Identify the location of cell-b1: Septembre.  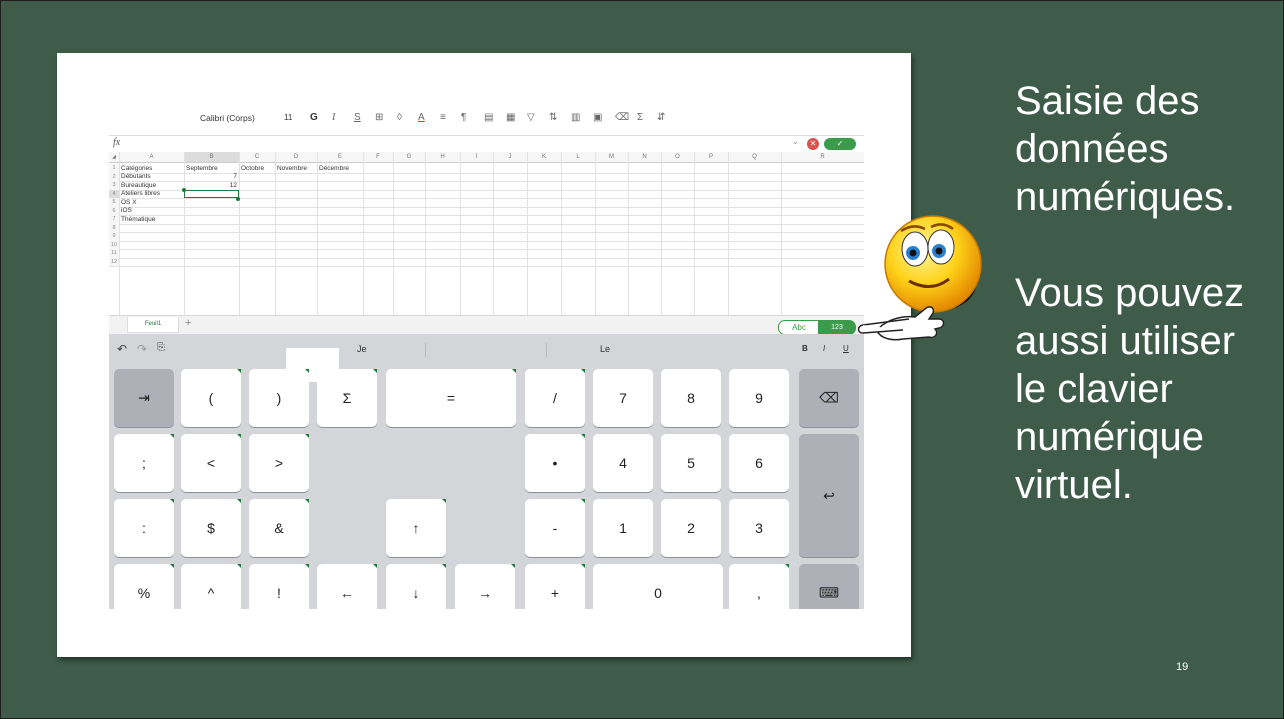
(202, 169).